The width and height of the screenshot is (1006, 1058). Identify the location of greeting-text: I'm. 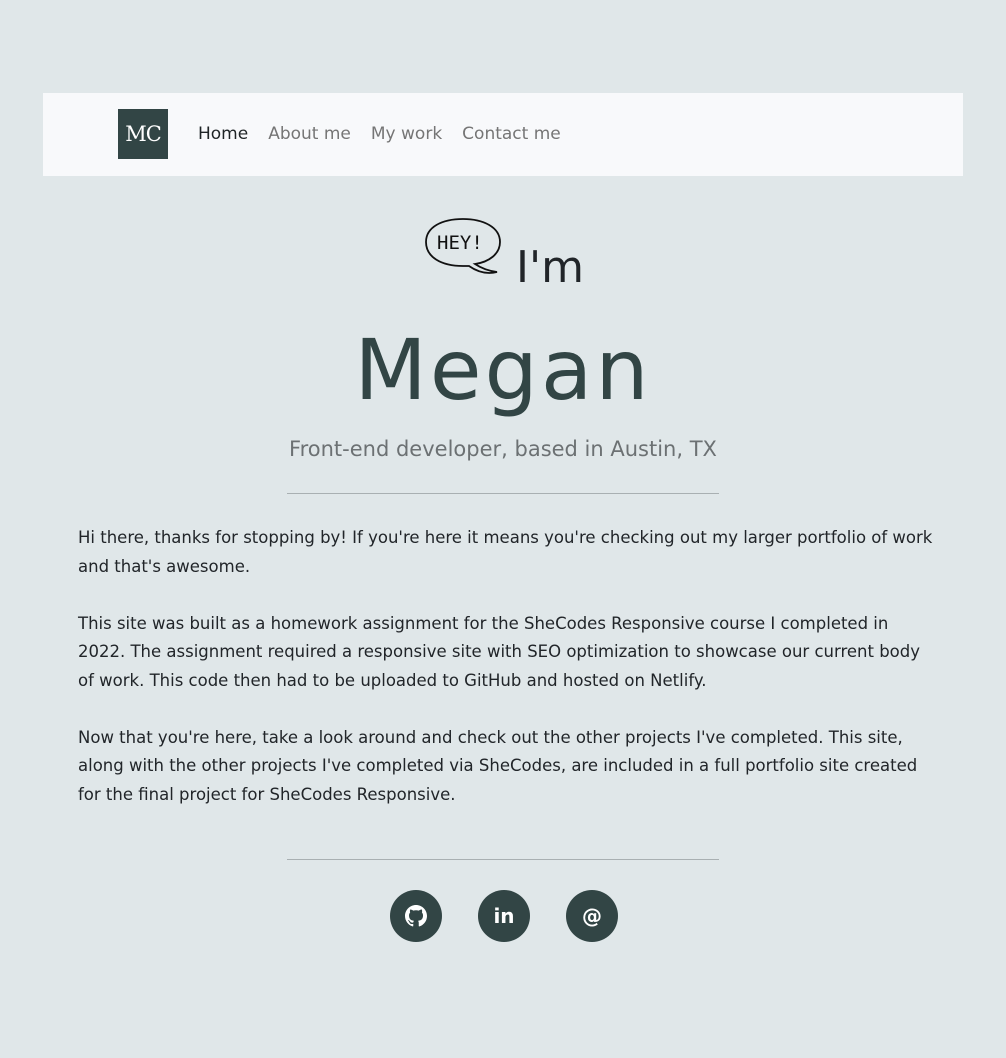
(550, 267).